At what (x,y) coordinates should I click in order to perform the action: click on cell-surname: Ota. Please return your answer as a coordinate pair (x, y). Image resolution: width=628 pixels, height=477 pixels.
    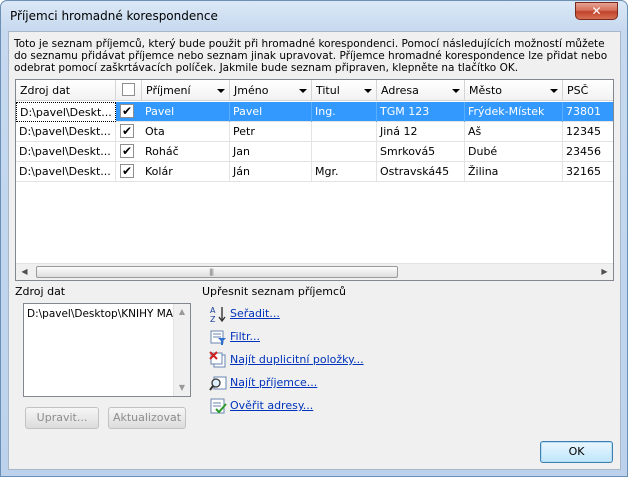
    Looking at the image, I should click on (186, 132).